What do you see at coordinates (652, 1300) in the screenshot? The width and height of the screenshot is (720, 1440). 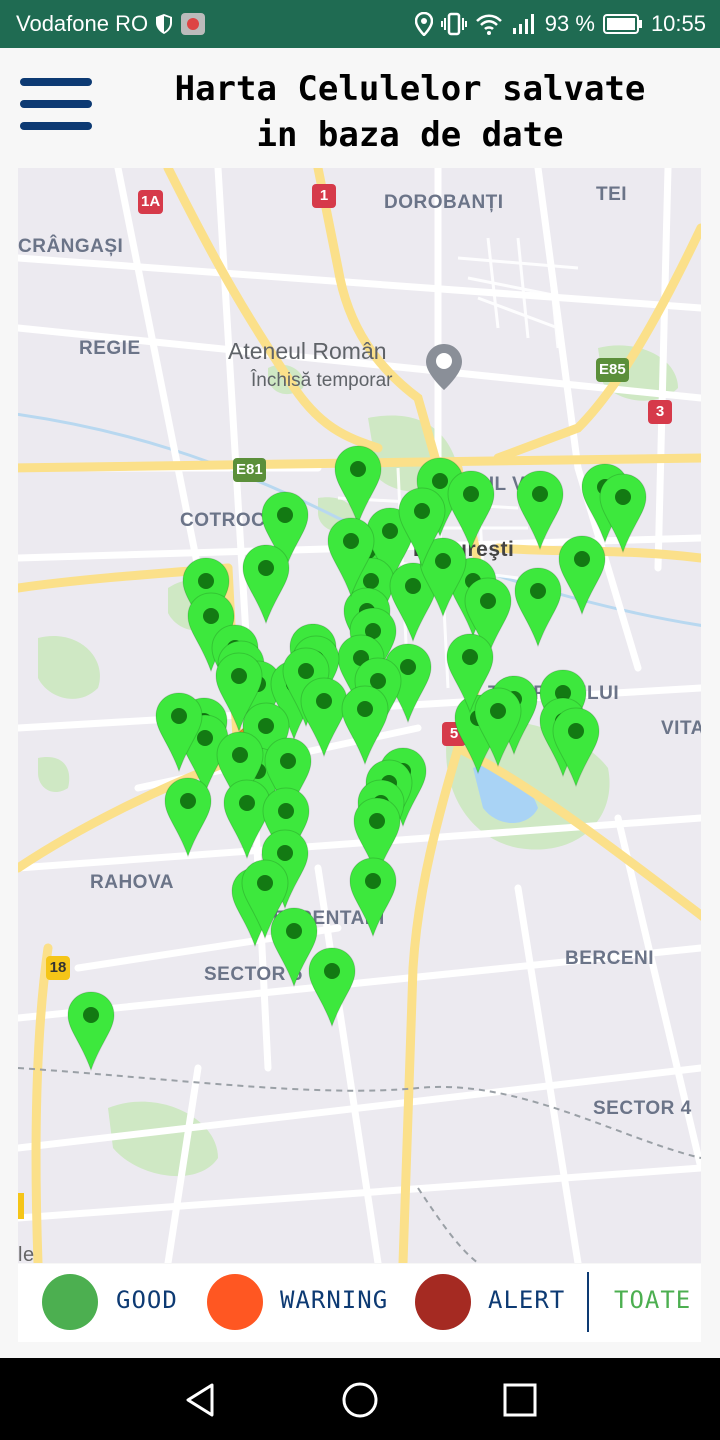 I see `show-all-button: TOATE` at bounding box center [652, 1300].